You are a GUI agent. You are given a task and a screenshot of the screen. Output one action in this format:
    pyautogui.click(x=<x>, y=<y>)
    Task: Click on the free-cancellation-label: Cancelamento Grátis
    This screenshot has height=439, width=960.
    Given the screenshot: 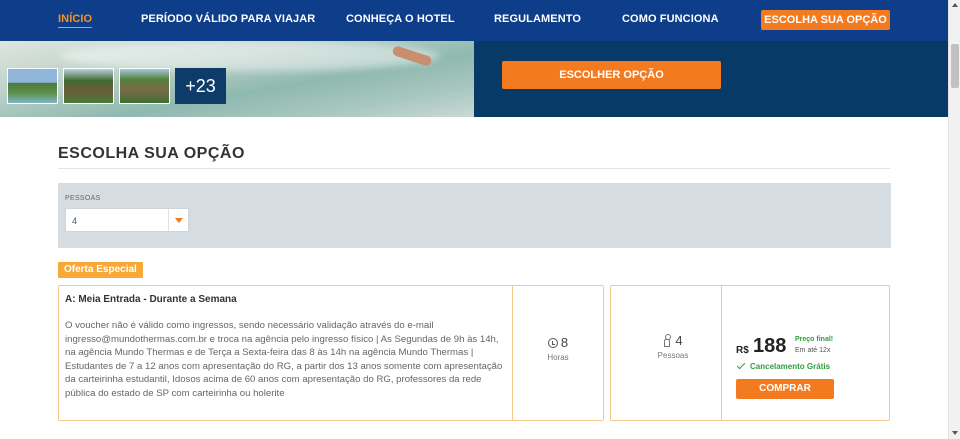 What is the action you would take?
    pyautogui.click(x=790, y=366)
    